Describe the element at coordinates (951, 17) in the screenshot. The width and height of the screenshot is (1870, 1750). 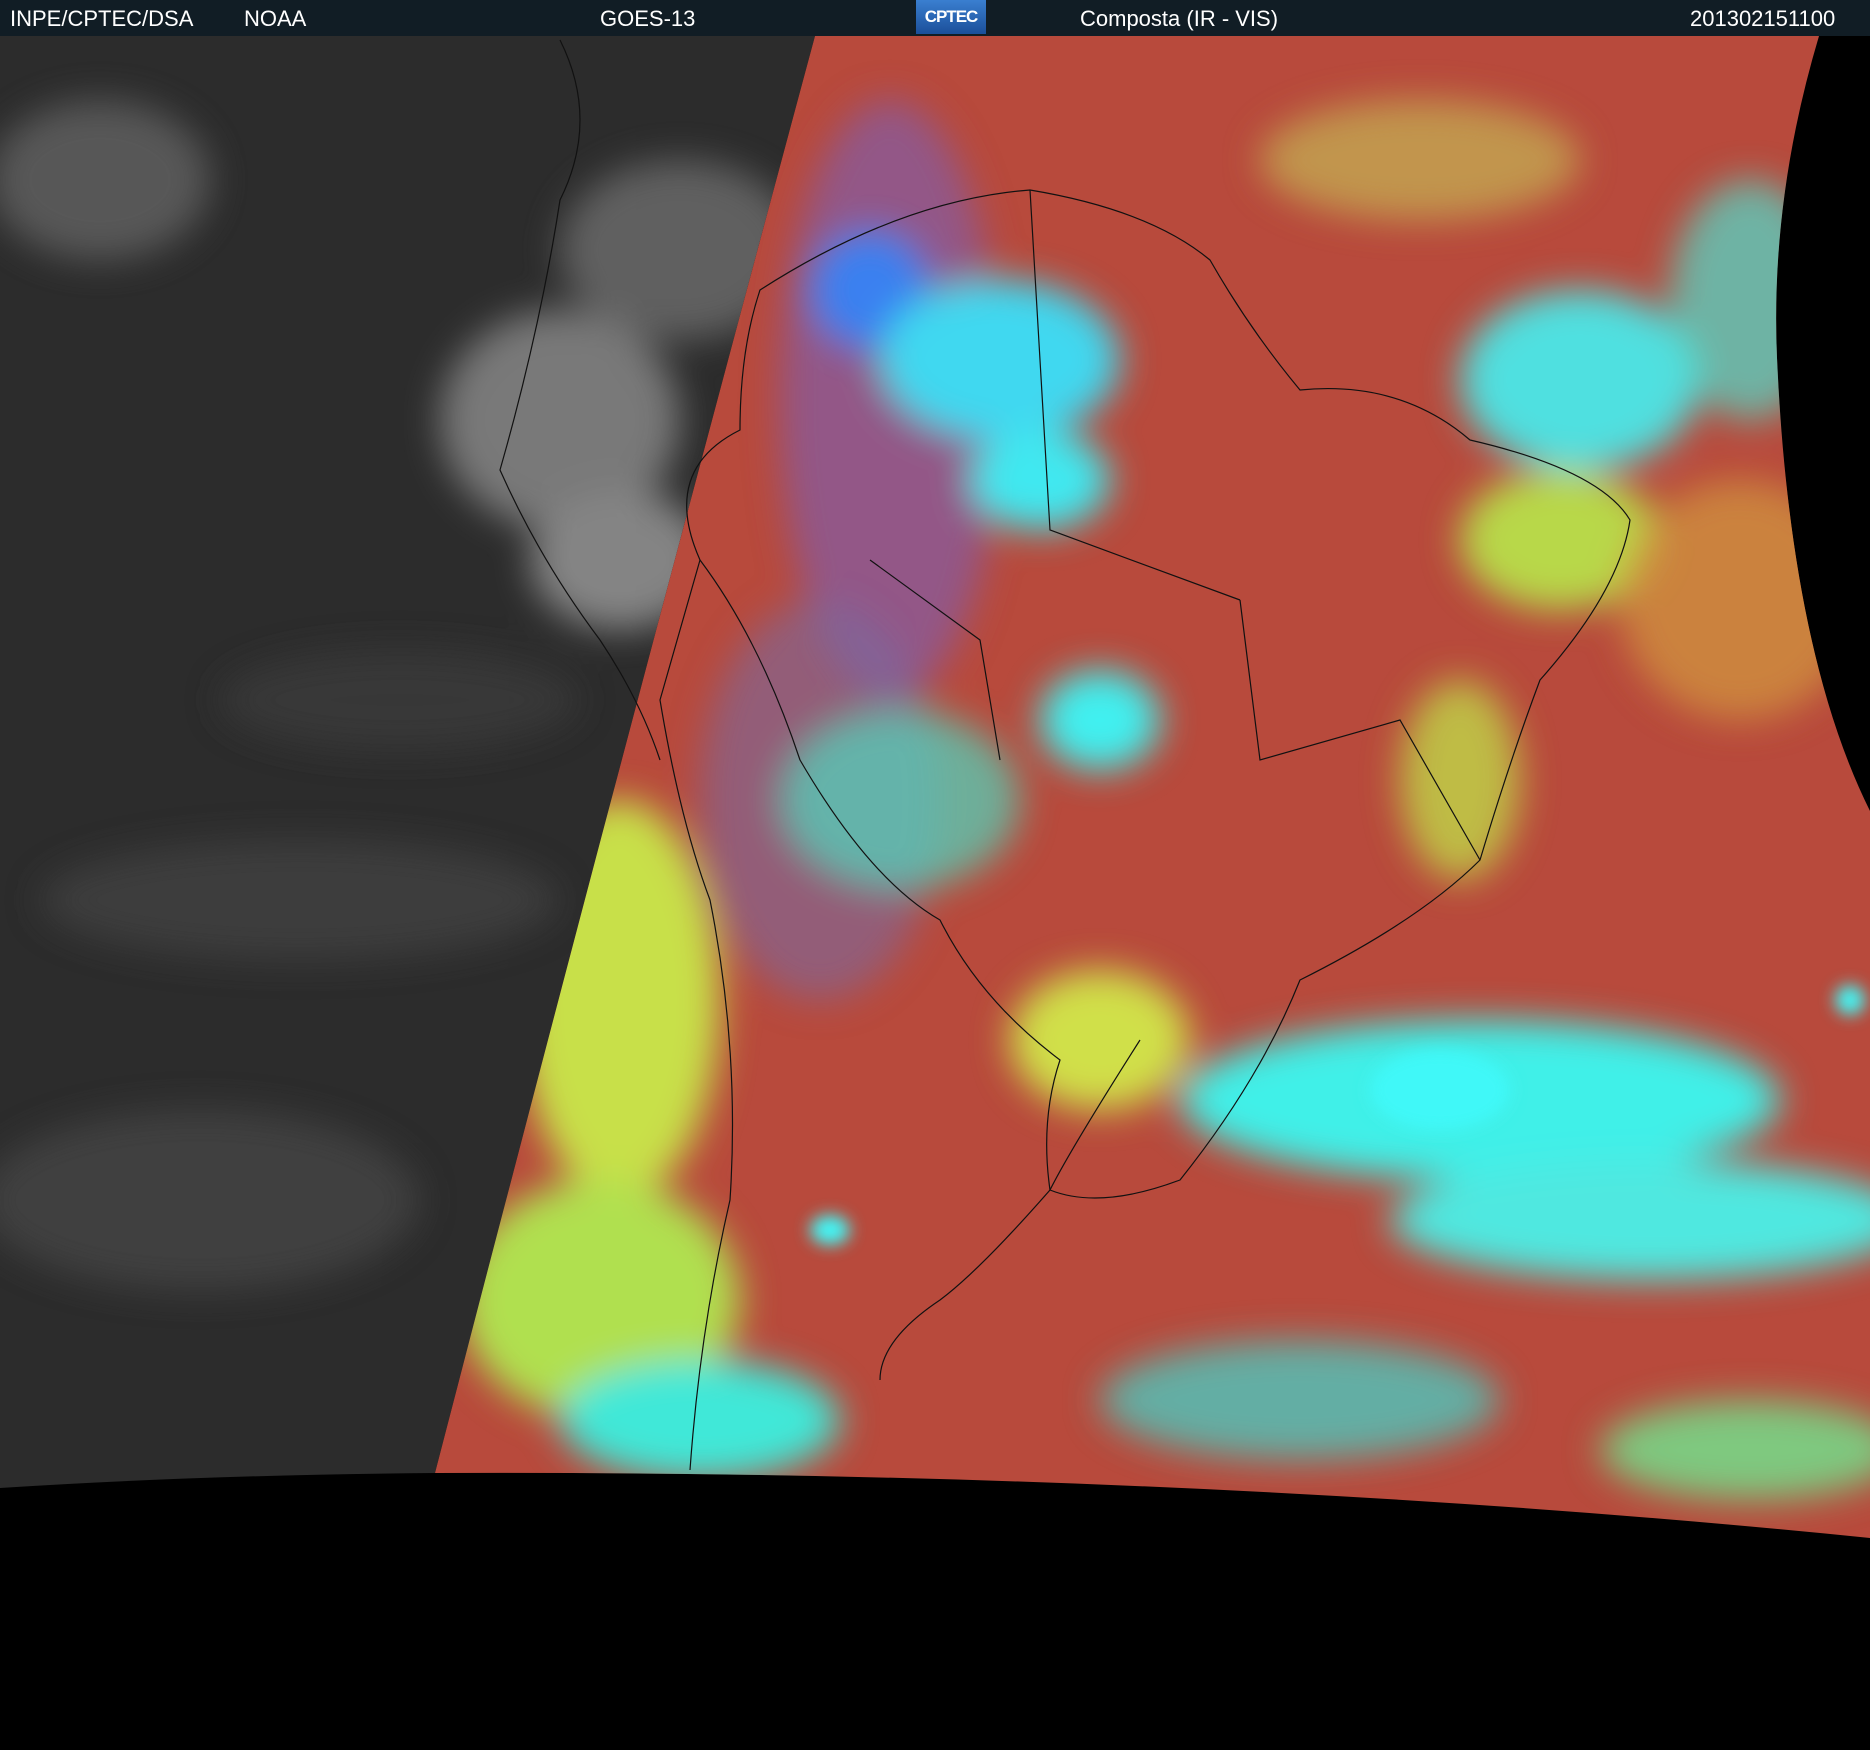
I see `cptec-logo: CPTEC` at that location.